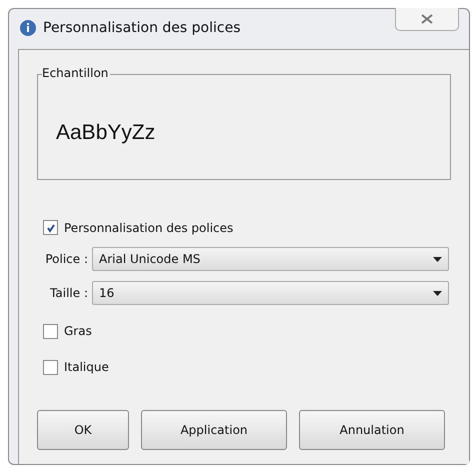  I want to click on info-icon, so click(28, 28).